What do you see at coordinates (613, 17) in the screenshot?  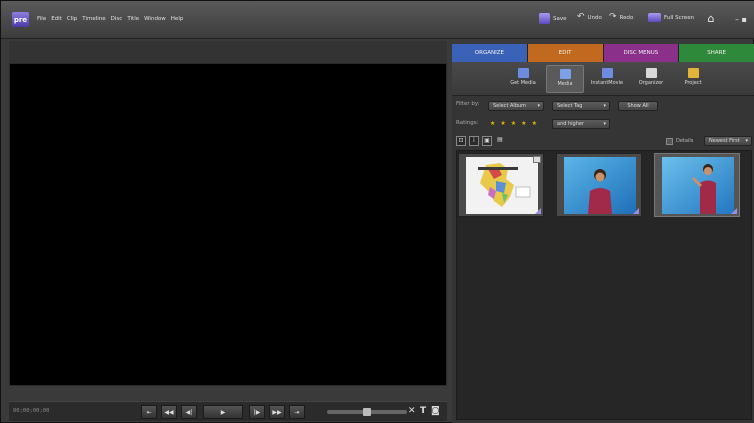 I see `redo-icon: ↷` at bounding box center [613, 17].